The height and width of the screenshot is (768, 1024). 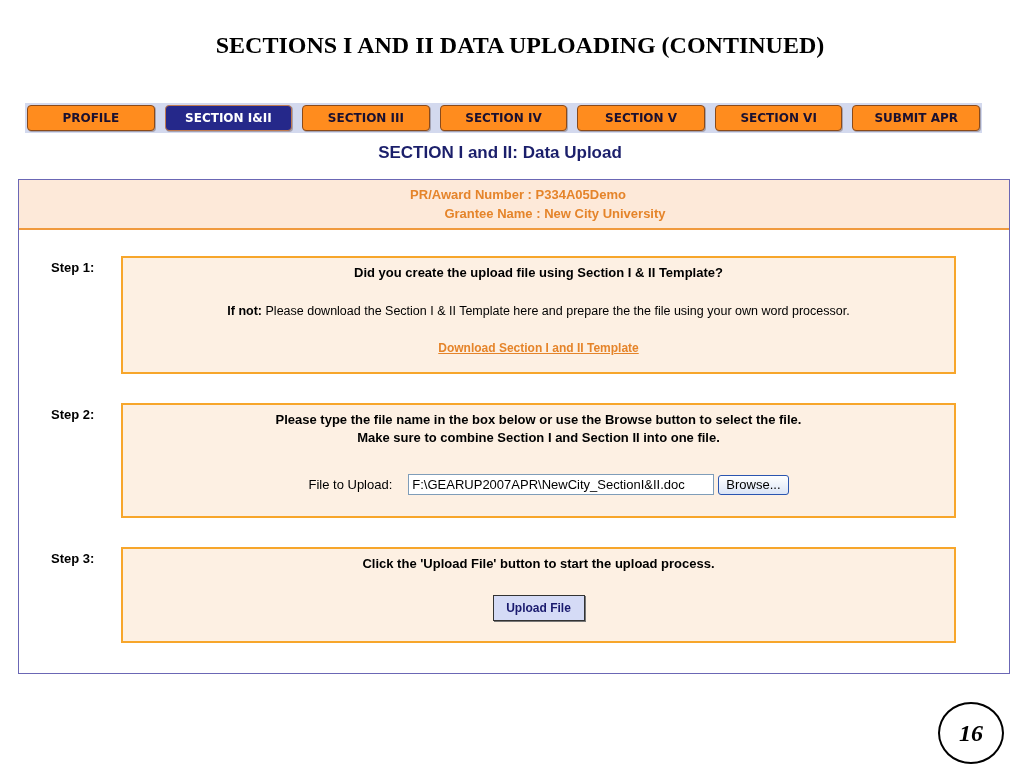 I want to click on step-instruction: Please type the file name in the box below or use the Browse button to select the file., so click(x=538, y=420).